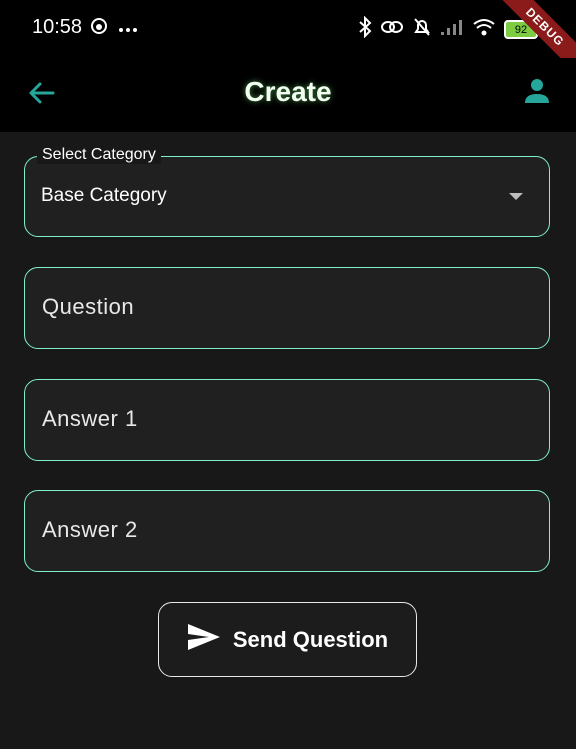  Describe the element at coordinates (90, 529) in the screenshot. I see `answer2-placeholder: Answer 2` at that location.